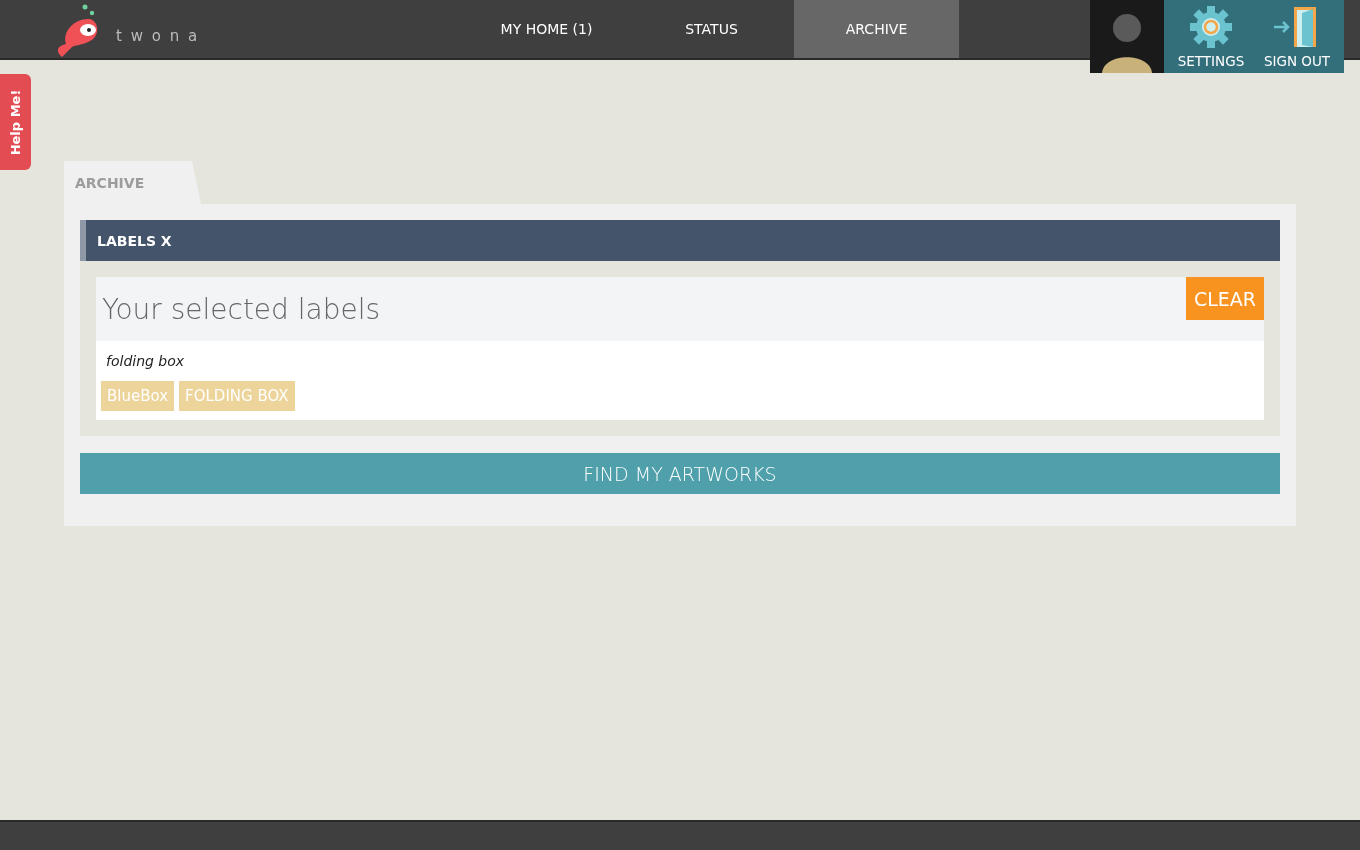  I want to click on selected-labels-heading: Your selected labels, so click(241, 309).